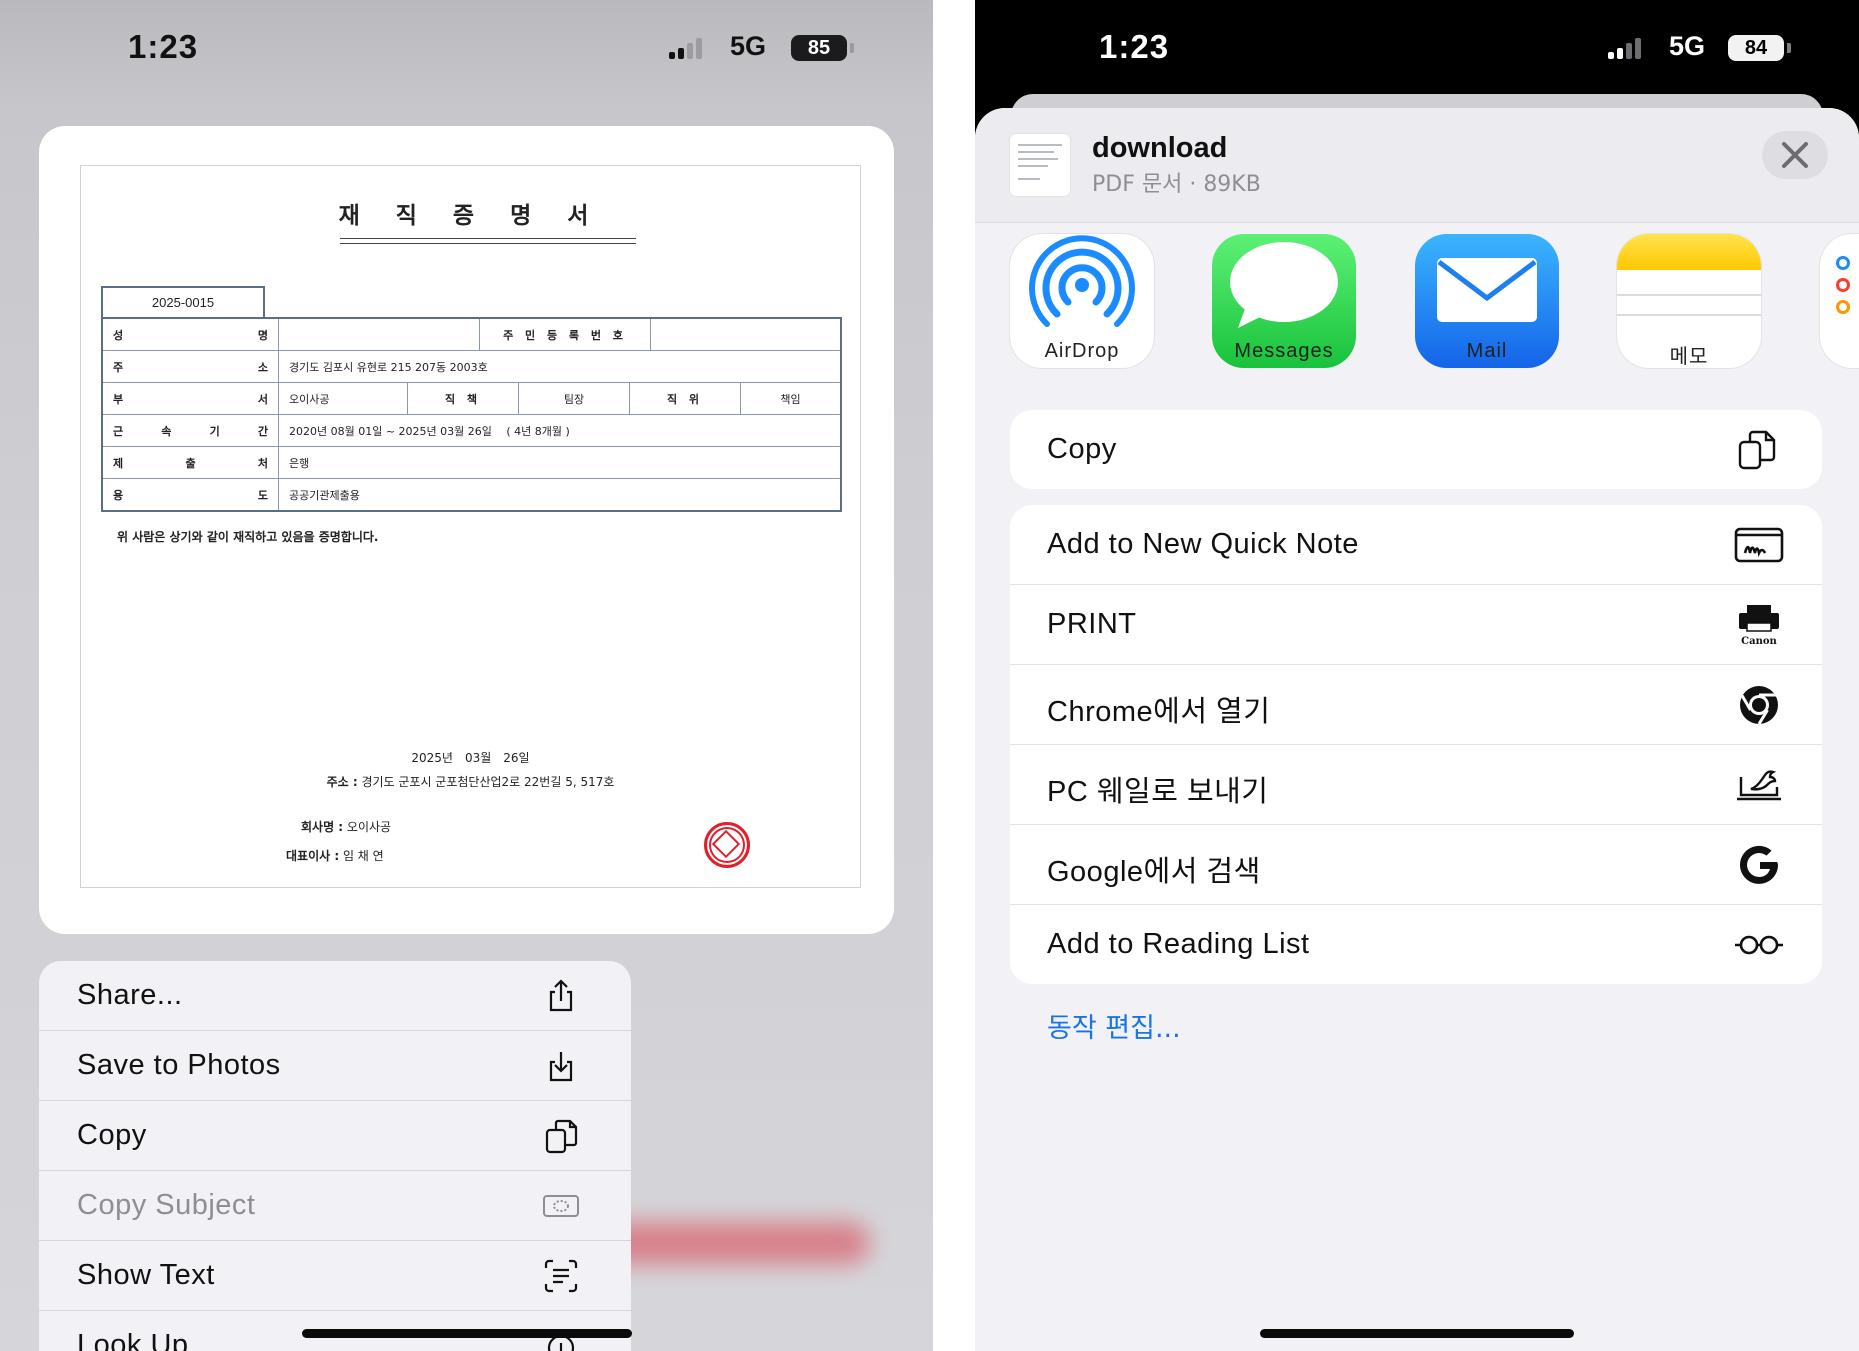 This screenshot has height=1351, width=1859. I want to click on file-meta: PDF 문서 · 89KB, so click(1176, 184).